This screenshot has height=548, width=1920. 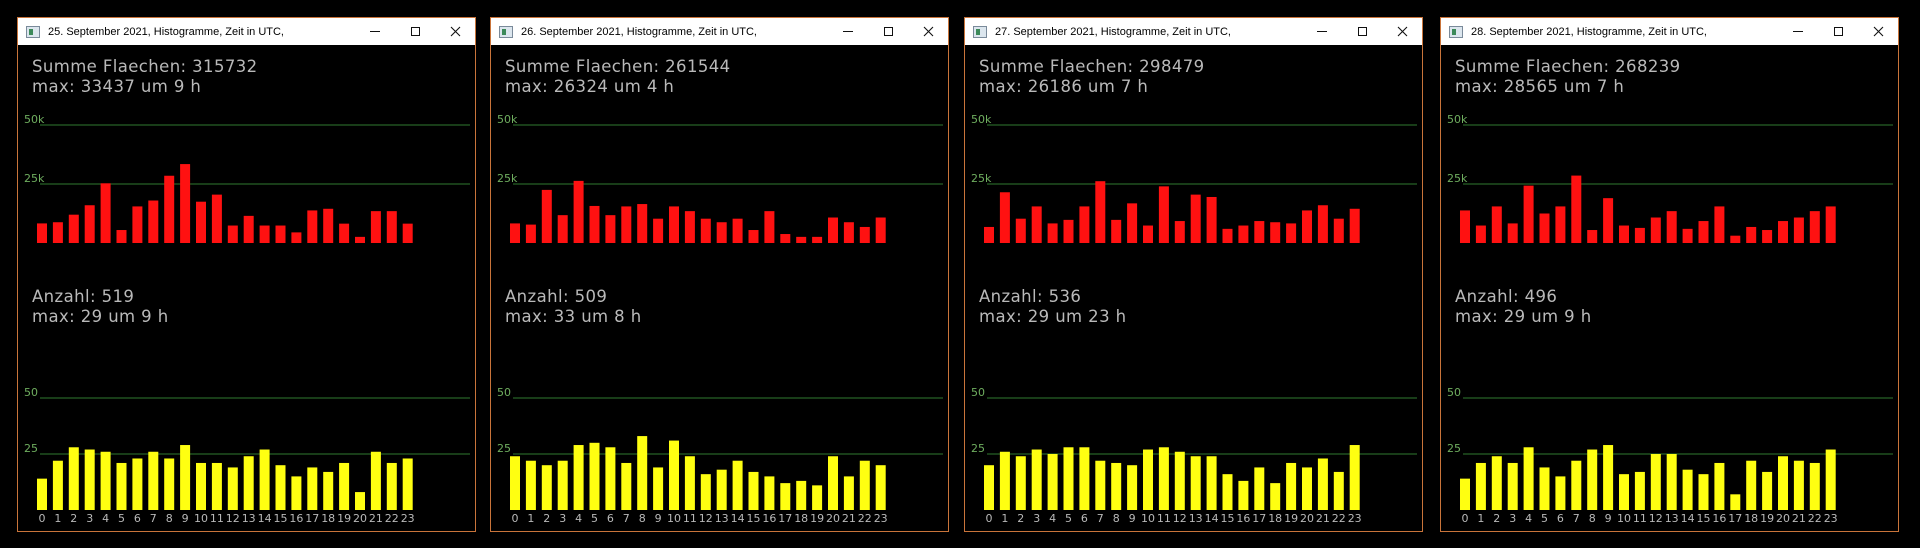 What do you see at coordinates (392, 518) in the screenshot?
I see `x-tick-label: 22` at bounding box center [392, 518].